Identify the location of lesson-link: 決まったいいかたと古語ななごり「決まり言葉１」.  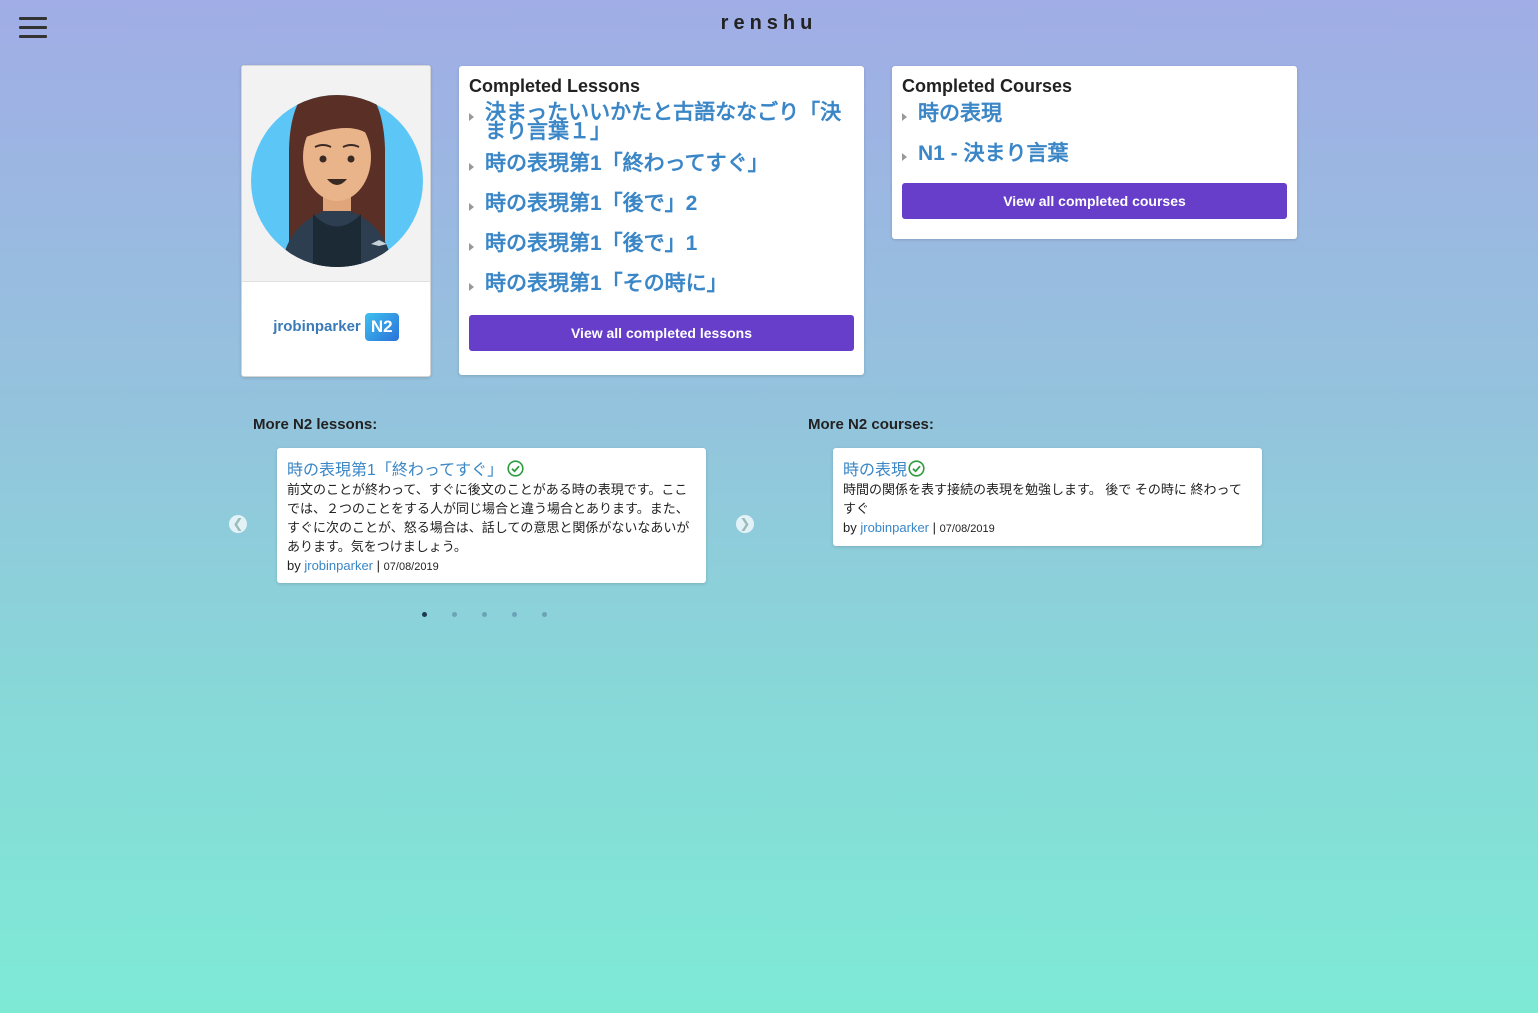
(669, 122).